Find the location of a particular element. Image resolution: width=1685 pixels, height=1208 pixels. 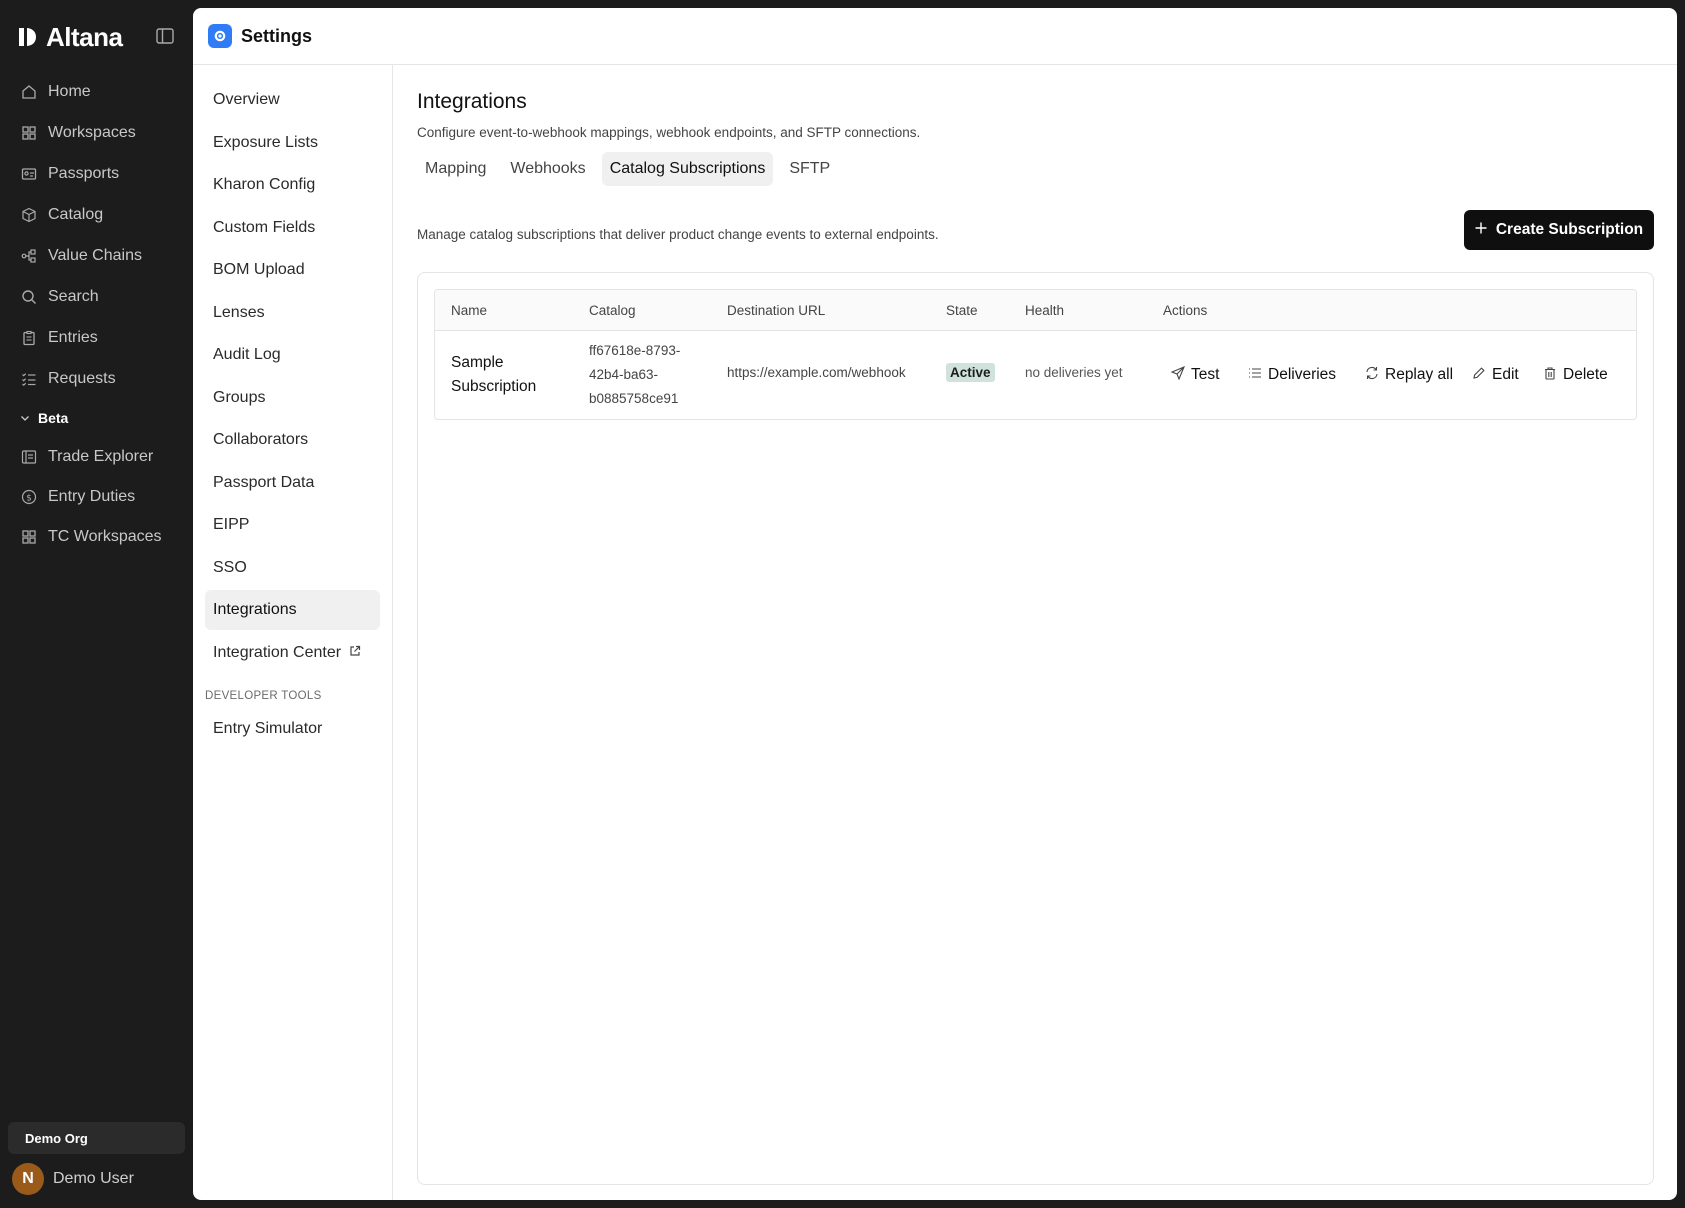

nav-item-catalog: Catalog is located at coordinates (96, 214).